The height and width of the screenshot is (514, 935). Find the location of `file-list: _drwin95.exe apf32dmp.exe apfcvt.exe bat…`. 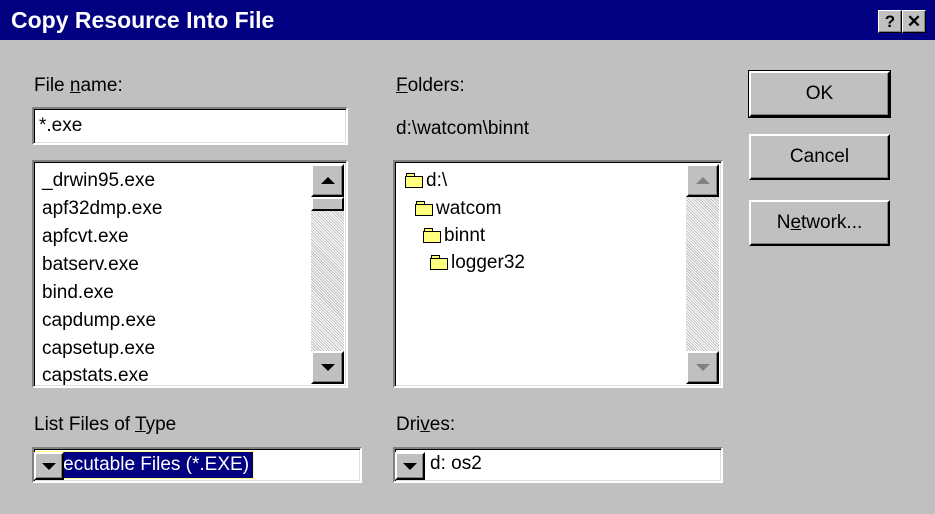

file-list: _drwin95.exe apf32dmp.exe apfcvt.exe bat… is located at coordinates (190, 274).